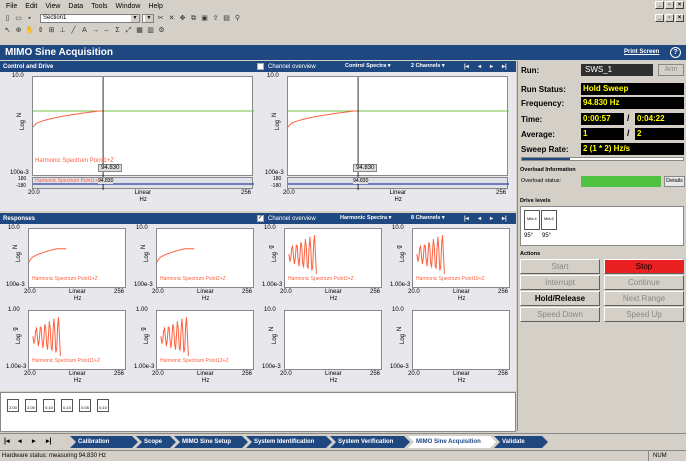  What do you see at coordinates (521, 442) in the screenshot?
I see `workflow-step: Validate` at bounding box center [521, 442].